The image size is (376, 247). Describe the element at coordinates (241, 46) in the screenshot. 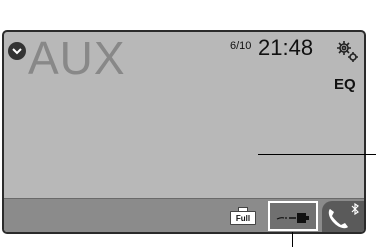

I see `date-display: 6/10` at that location.